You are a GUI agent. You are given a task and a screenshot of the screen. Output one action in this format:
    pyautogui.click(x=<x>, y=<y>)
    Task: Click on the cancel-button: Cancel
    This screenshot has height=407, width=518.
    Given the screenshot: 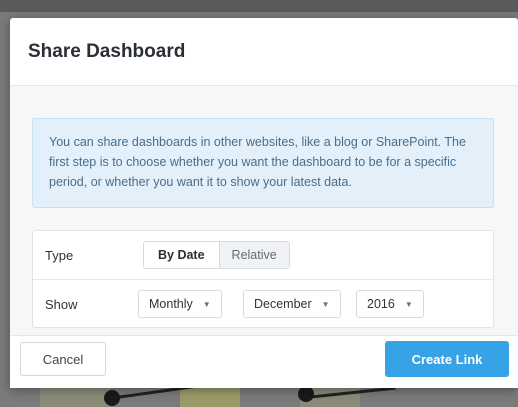 What is the action you would take?
    pyautogui.click(x=63, y=359)
    